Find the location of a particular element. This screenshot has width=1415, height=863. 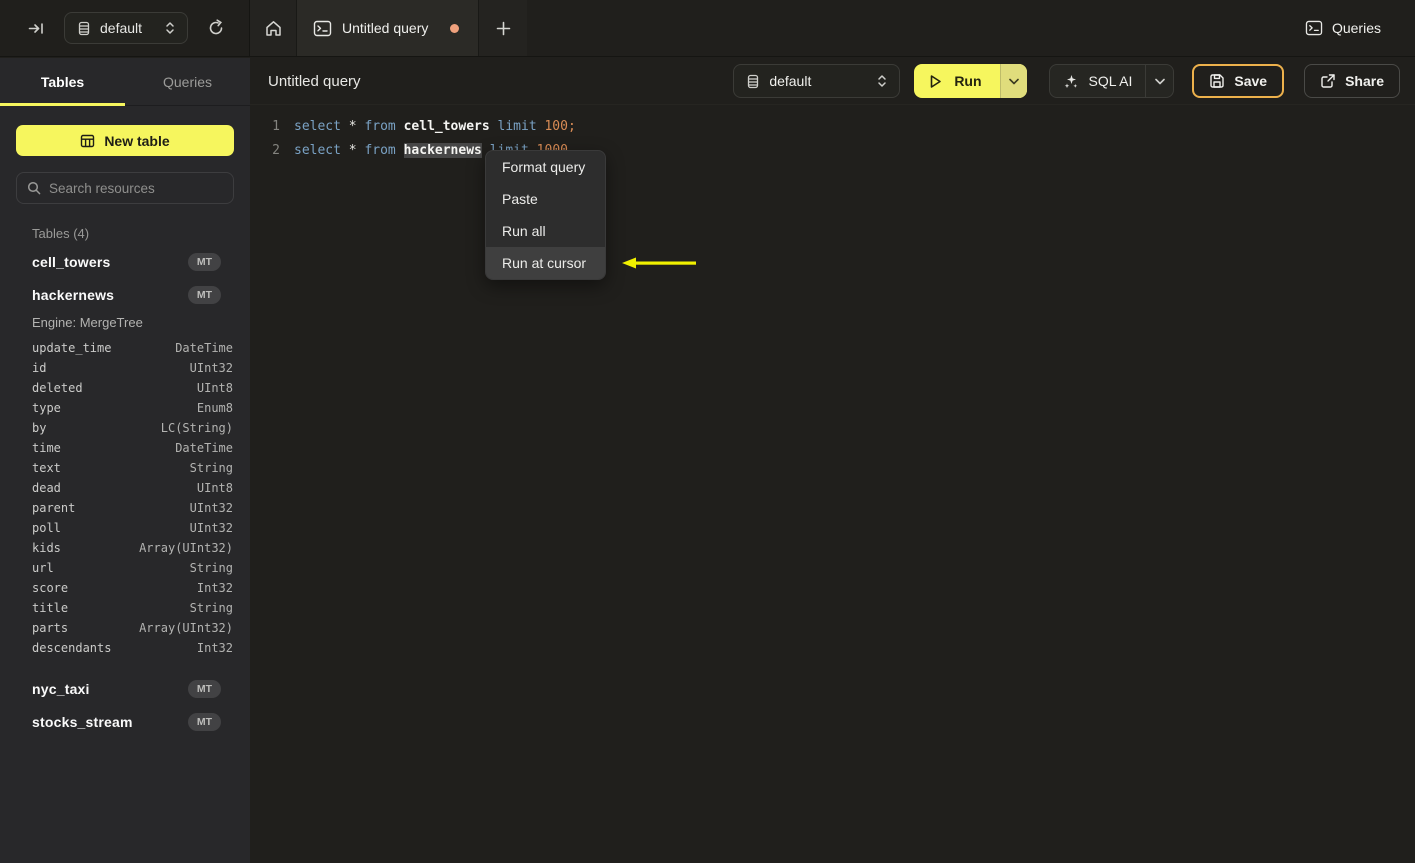

line-number: 2 is located at coordinates (276, 150).